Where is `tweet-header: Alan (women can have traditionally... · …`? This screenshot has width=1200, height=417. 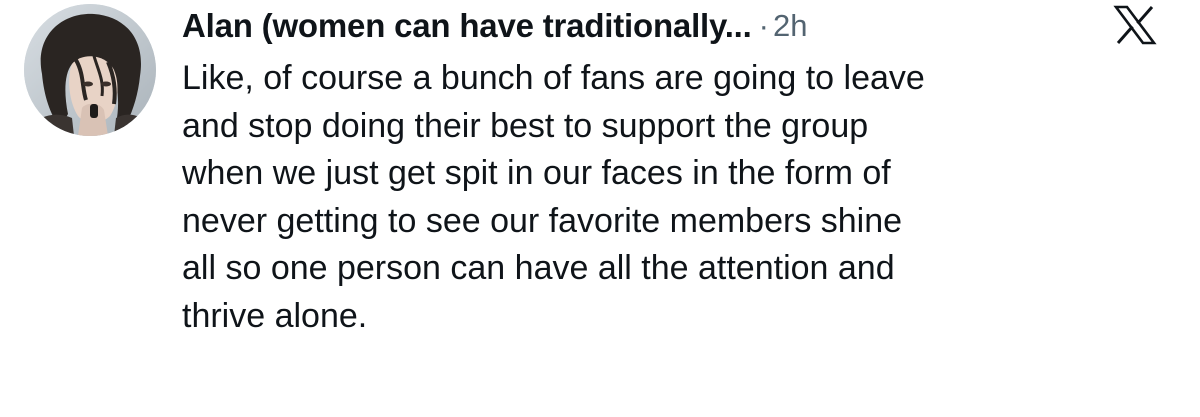
tweet-header: Alan (women can have traditionally... · … is located at coordinates (494, 26).